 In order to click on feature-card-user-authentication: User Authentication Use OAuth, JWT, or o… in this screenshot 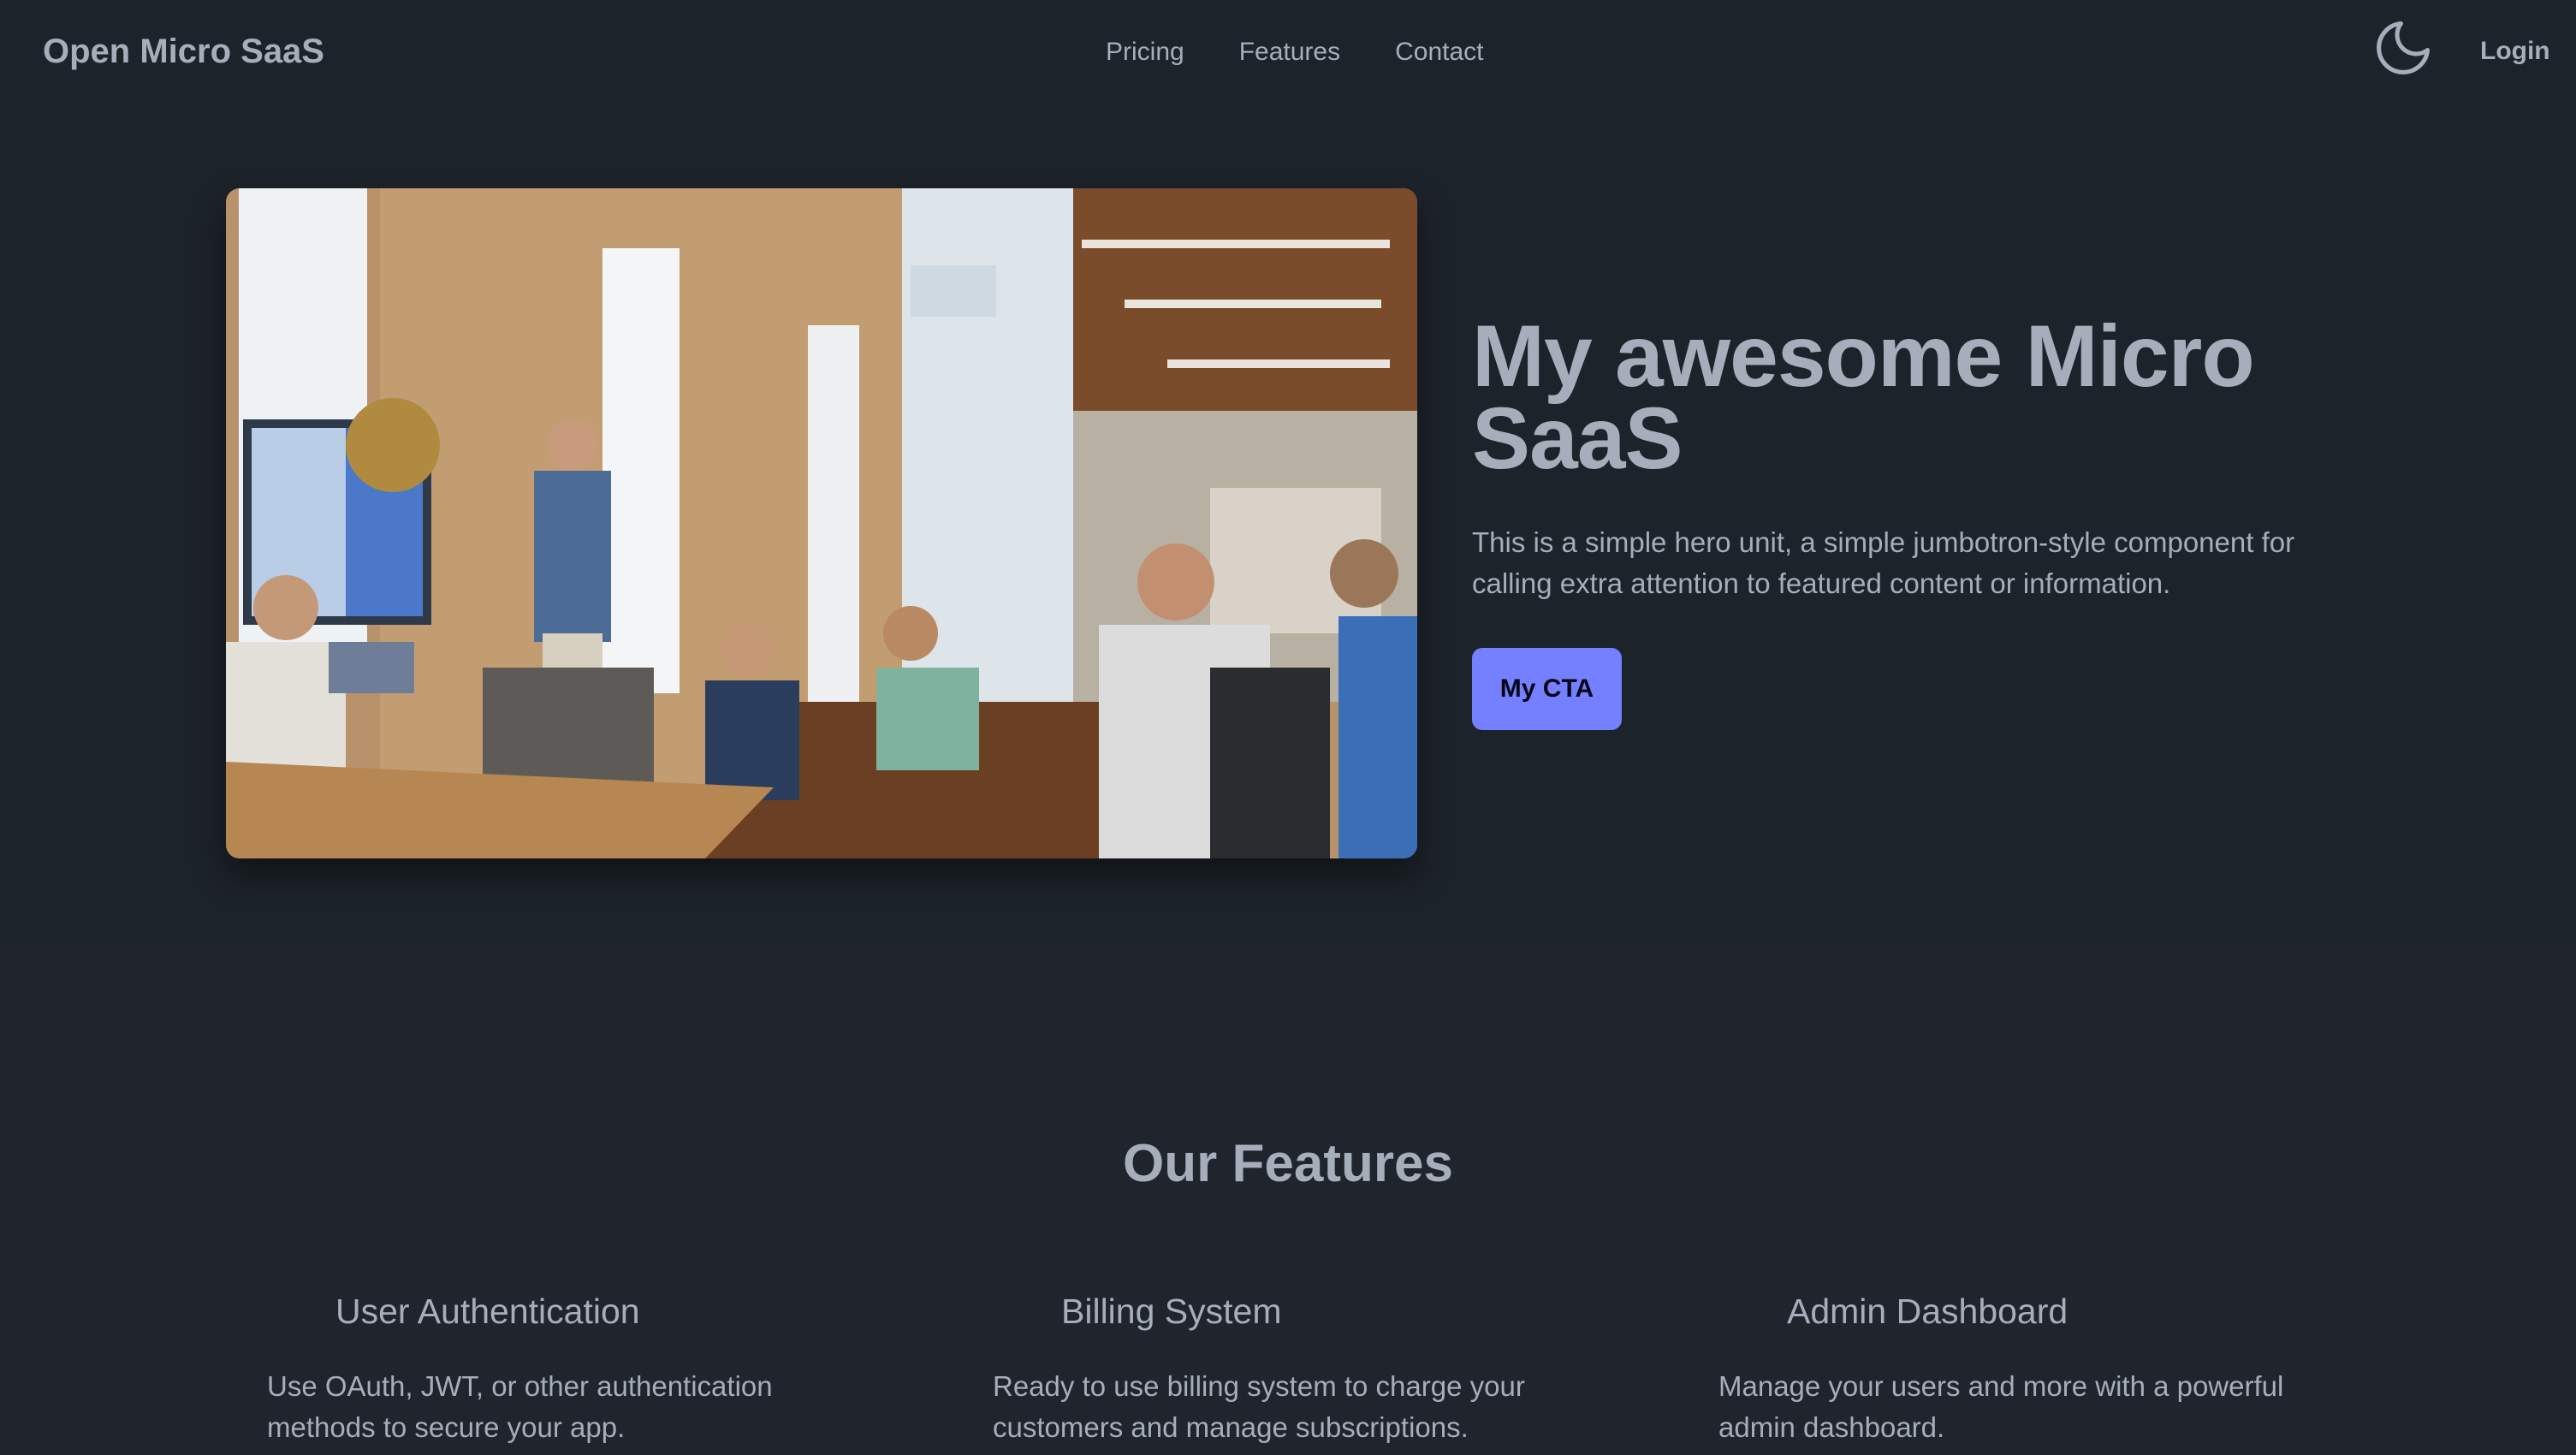, I will do `click(592, 1370)`.